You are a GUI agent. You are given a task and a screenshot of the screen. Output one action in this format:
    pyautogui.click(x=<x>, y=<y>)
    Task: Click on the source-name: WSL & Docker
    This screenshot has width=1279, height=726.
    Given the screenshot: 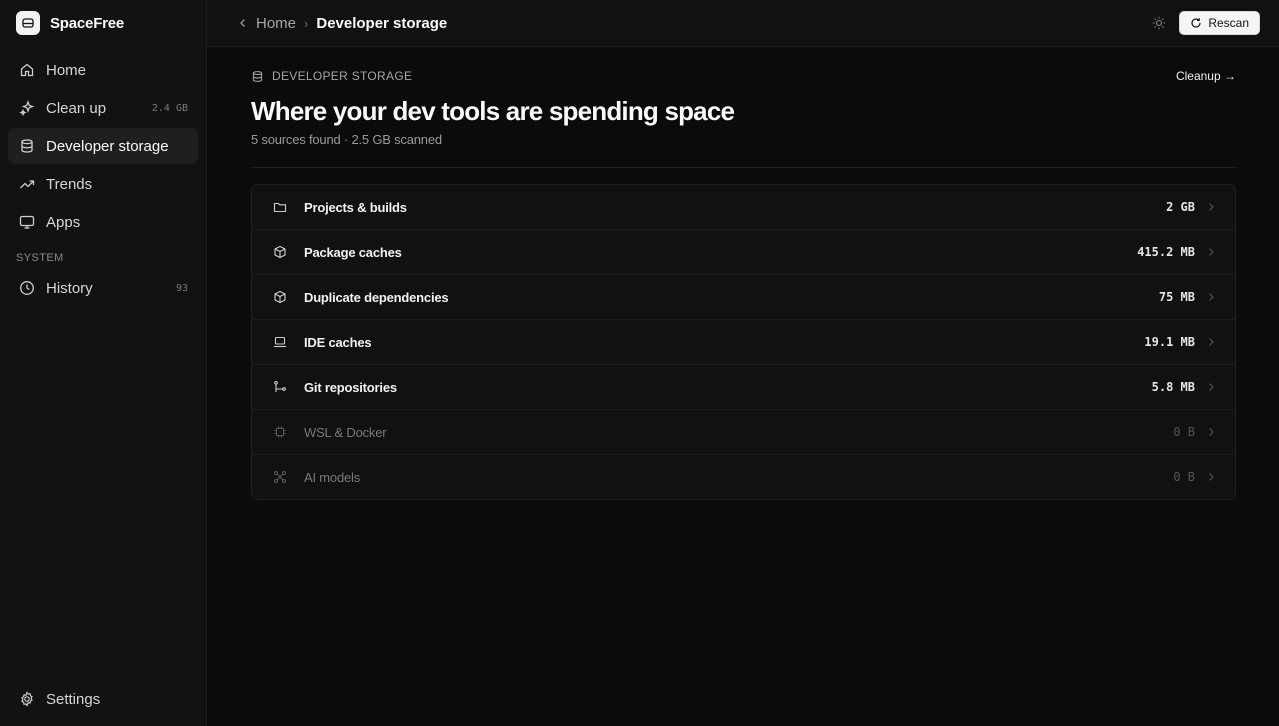 What is the action you would take?
    pyautogui.click(x=345, y=432)
    